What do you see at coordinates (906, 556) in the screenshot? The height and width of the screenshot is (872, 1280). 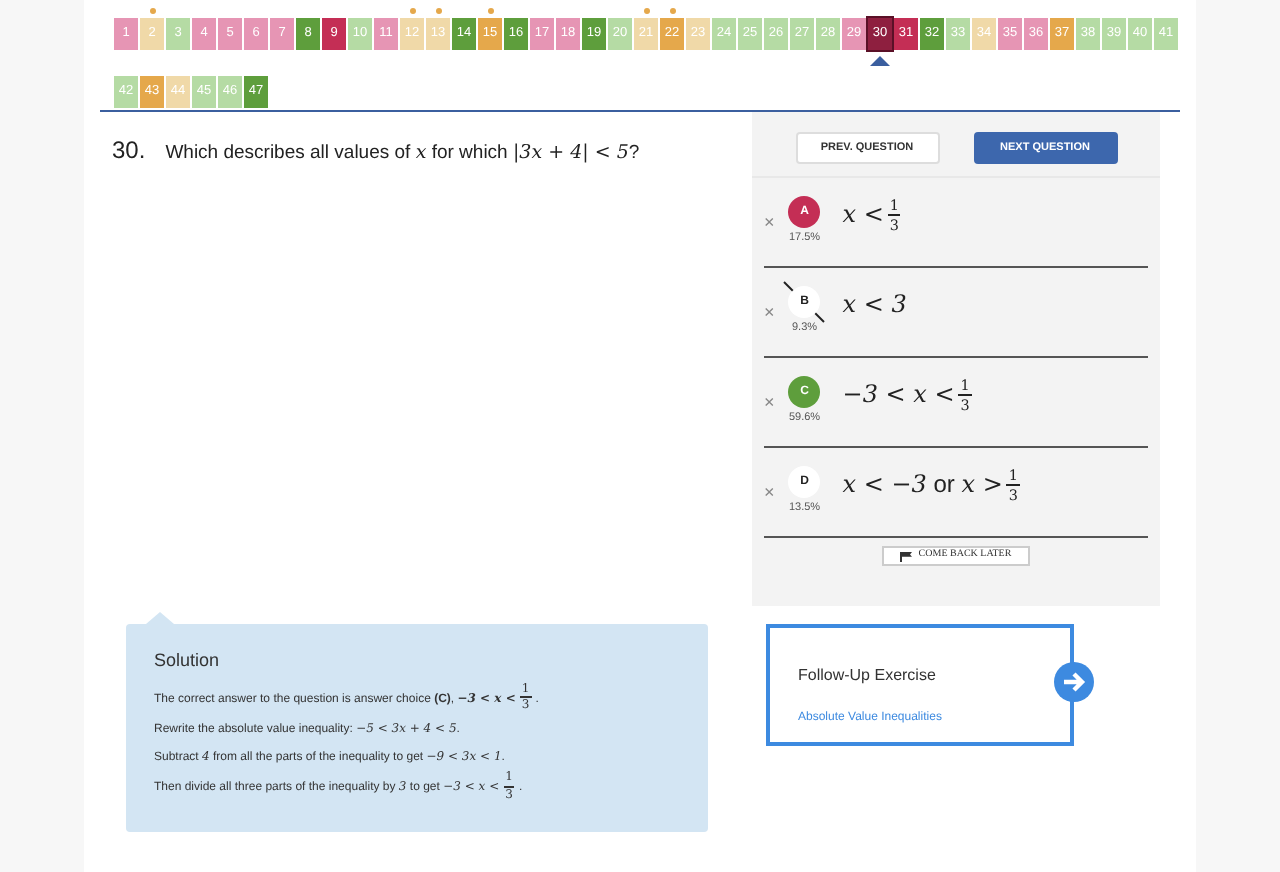 I see `flag-icon` at bounding box center [906, 556].